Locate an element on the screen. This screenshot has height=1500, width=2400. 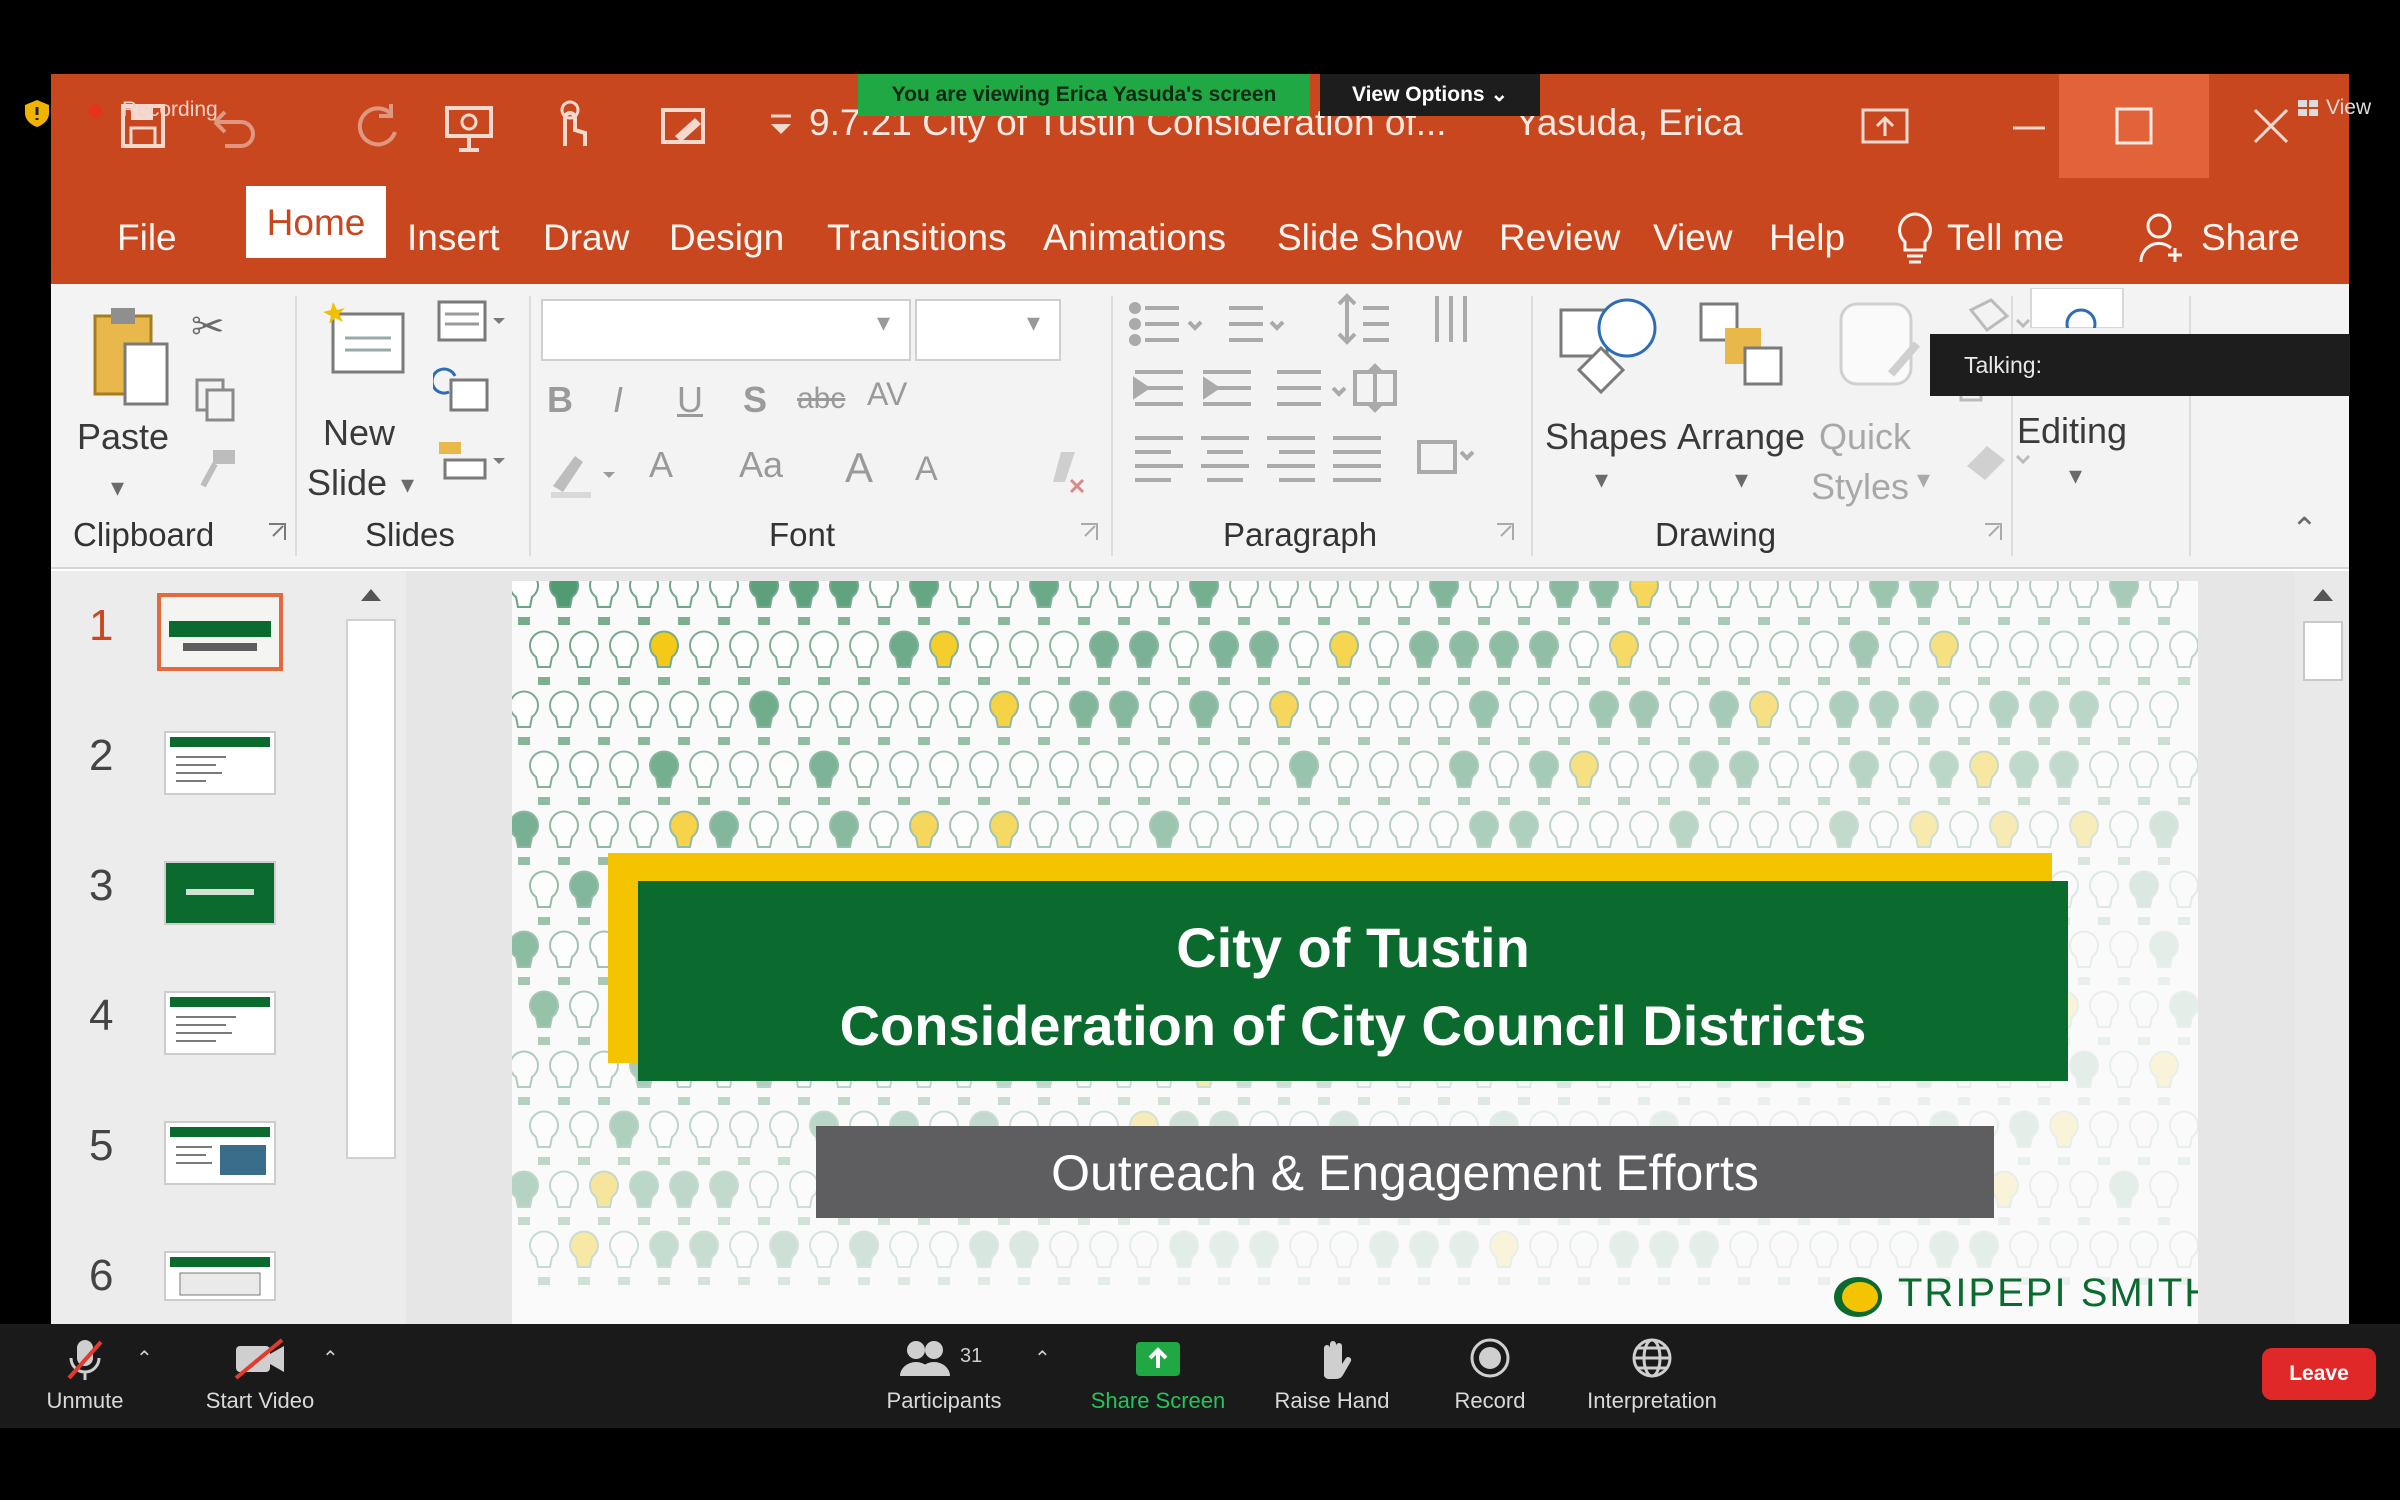
view-button: View is located at coordinates (2348, 108).